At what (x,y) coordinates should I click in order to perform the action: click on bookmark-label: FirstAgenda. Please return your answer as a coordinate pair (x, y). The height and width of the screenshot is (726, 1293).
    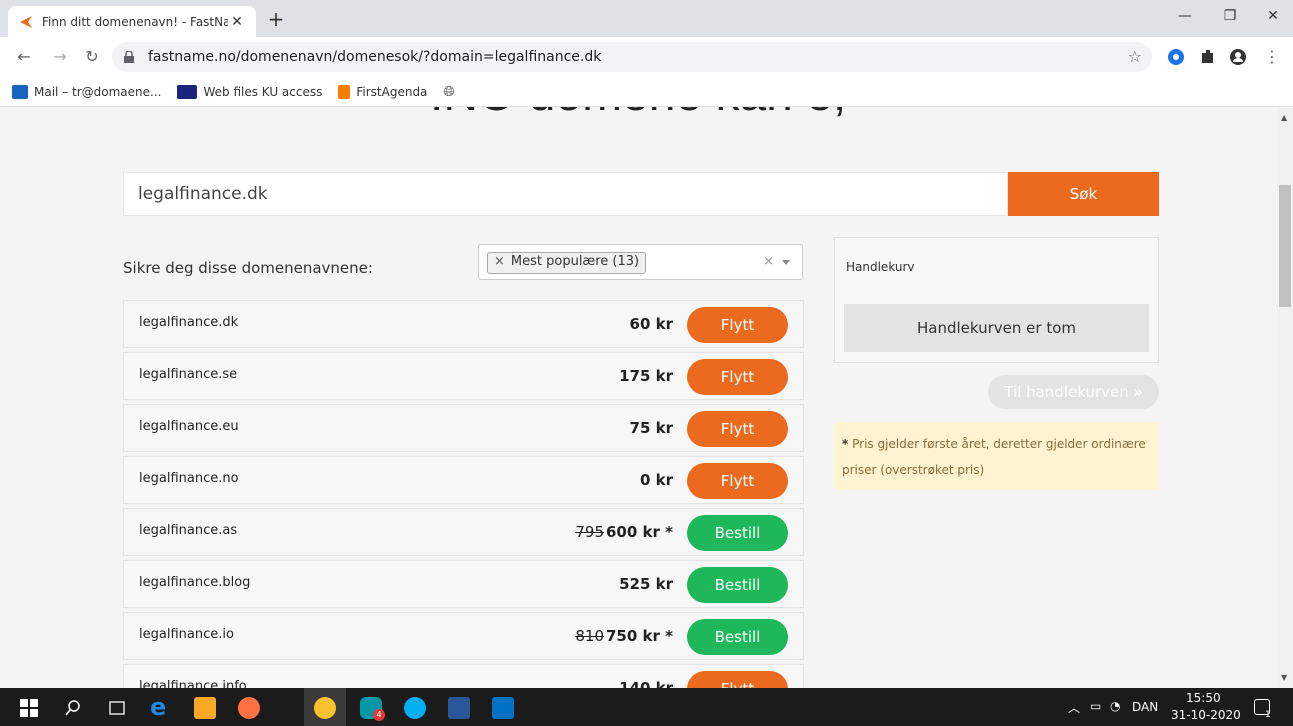
    Looking at the image, I should click on (392, 91).